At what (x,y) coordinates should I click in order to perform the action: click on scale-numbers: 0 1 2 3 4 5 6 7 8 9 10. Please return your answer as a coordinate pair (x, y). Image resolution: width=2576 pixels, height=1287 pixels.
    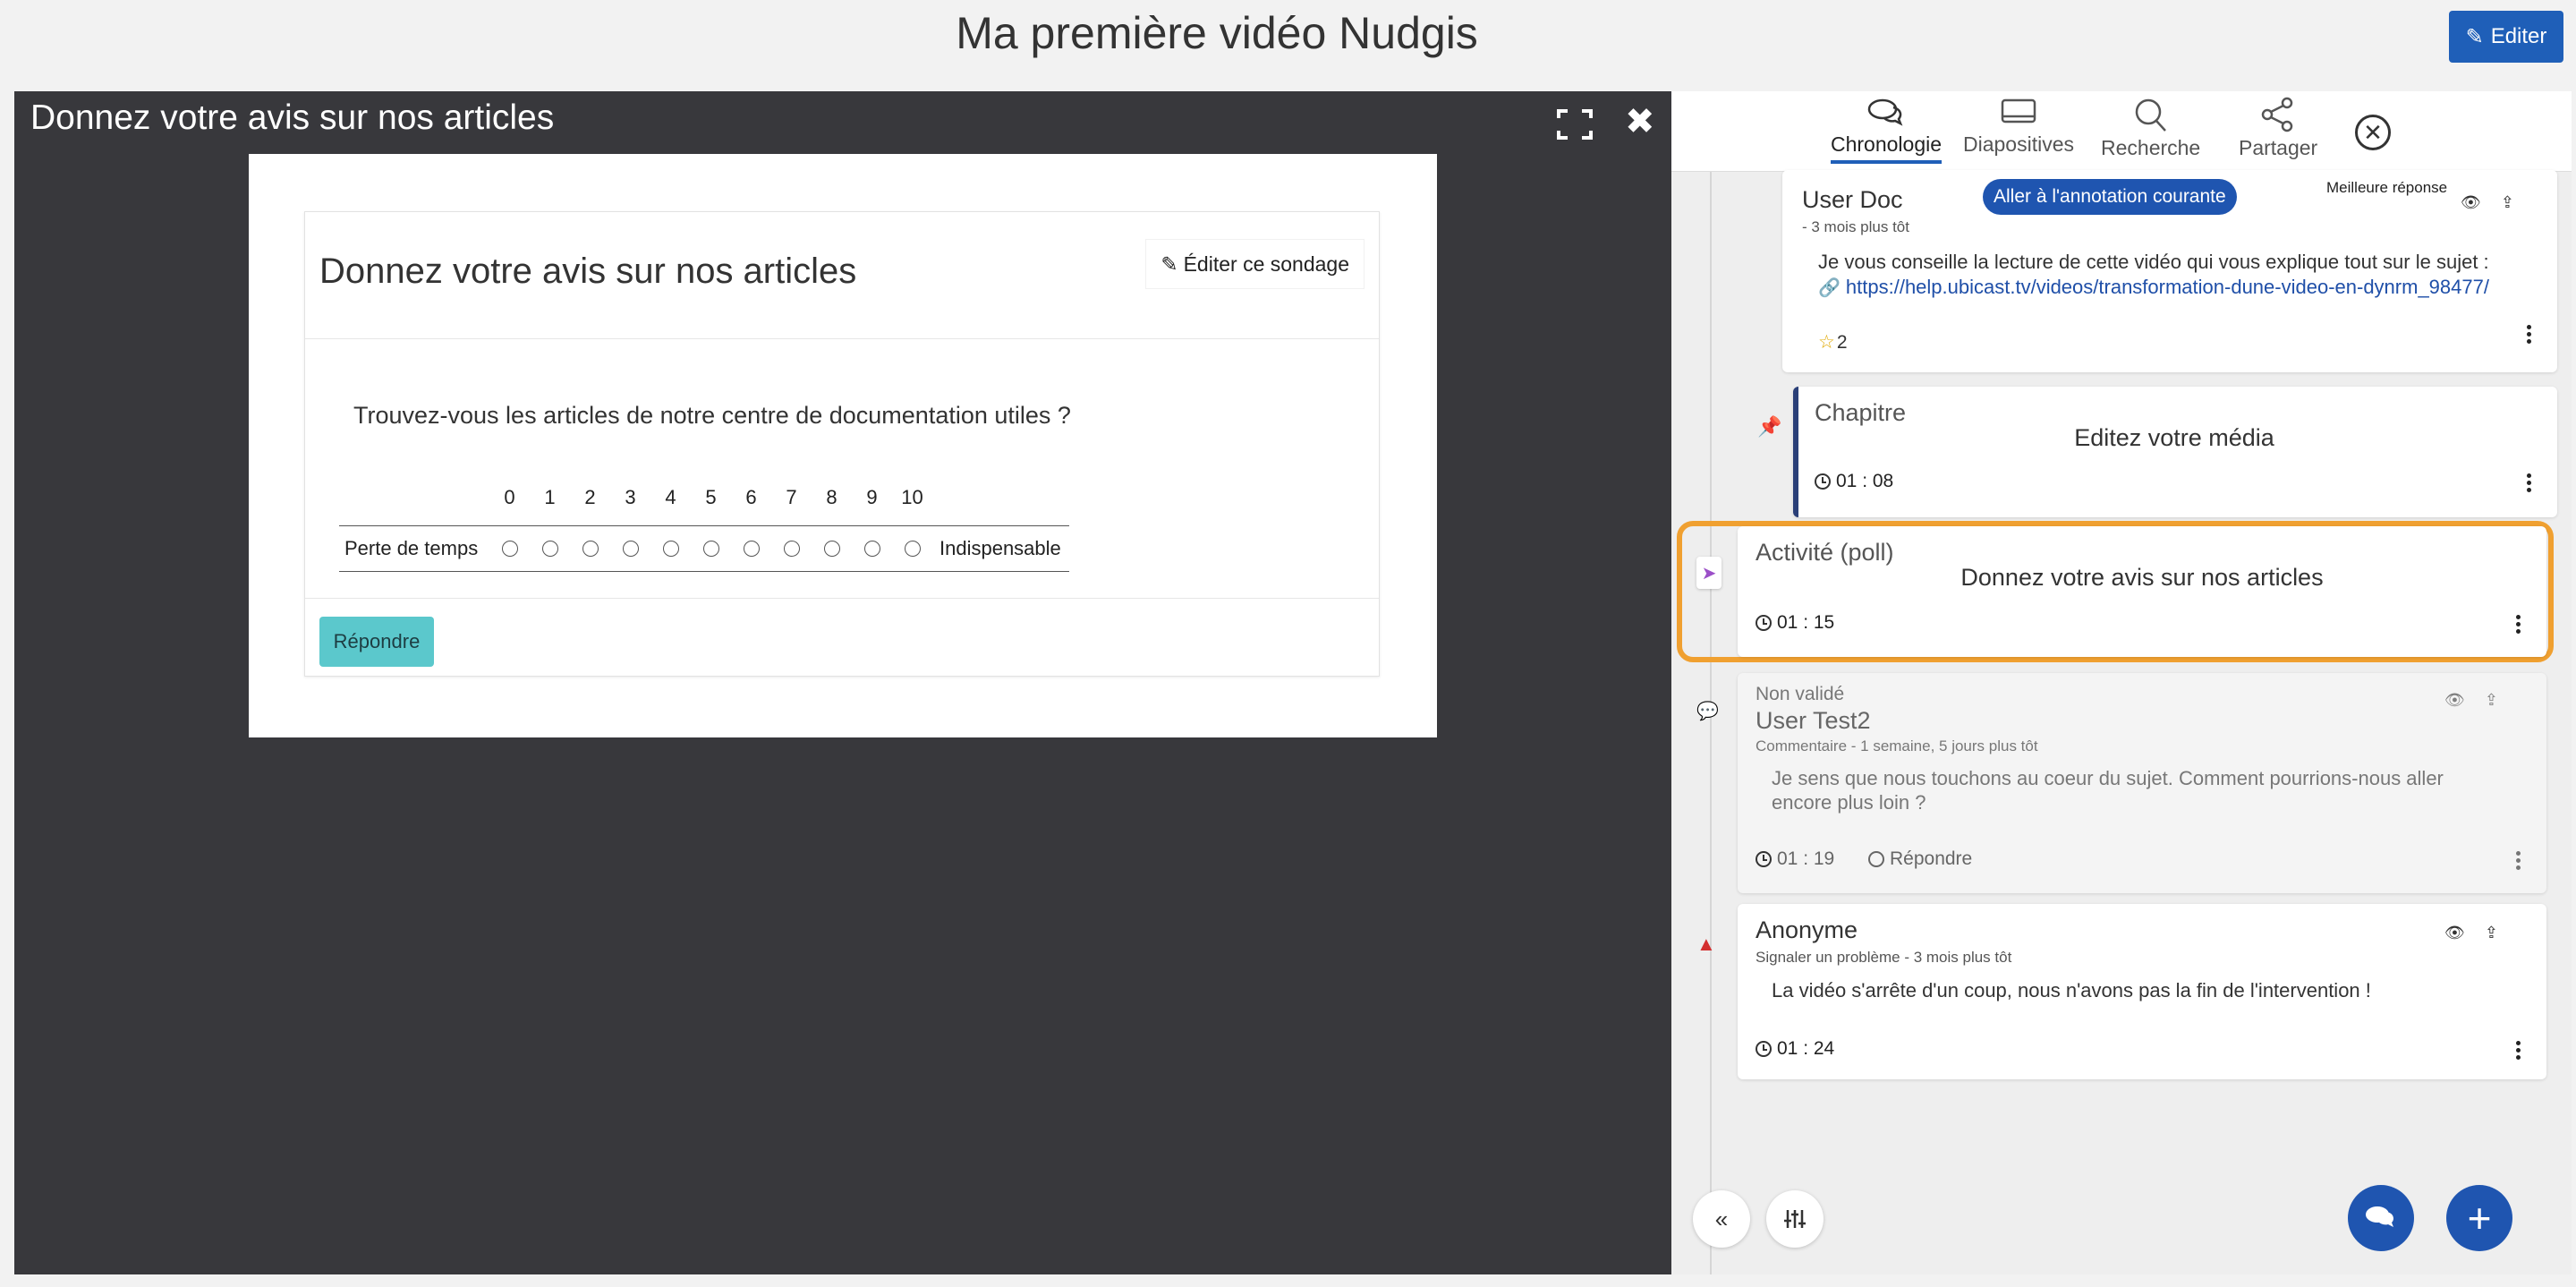
    Looking at the image, I should click on (710, 497).